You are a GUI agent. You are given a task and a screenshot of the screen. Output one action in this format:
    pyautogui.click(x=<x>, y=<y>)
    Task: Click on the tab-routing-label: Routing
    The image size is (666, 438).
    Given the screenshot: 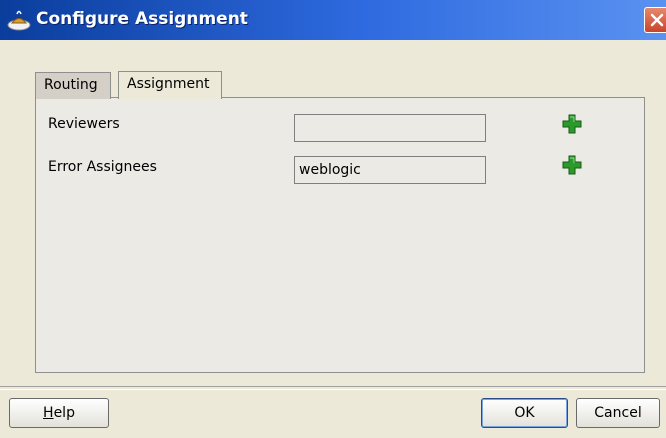 What is the action you would take?
    pyautogui.click(x=71, y=85)
    